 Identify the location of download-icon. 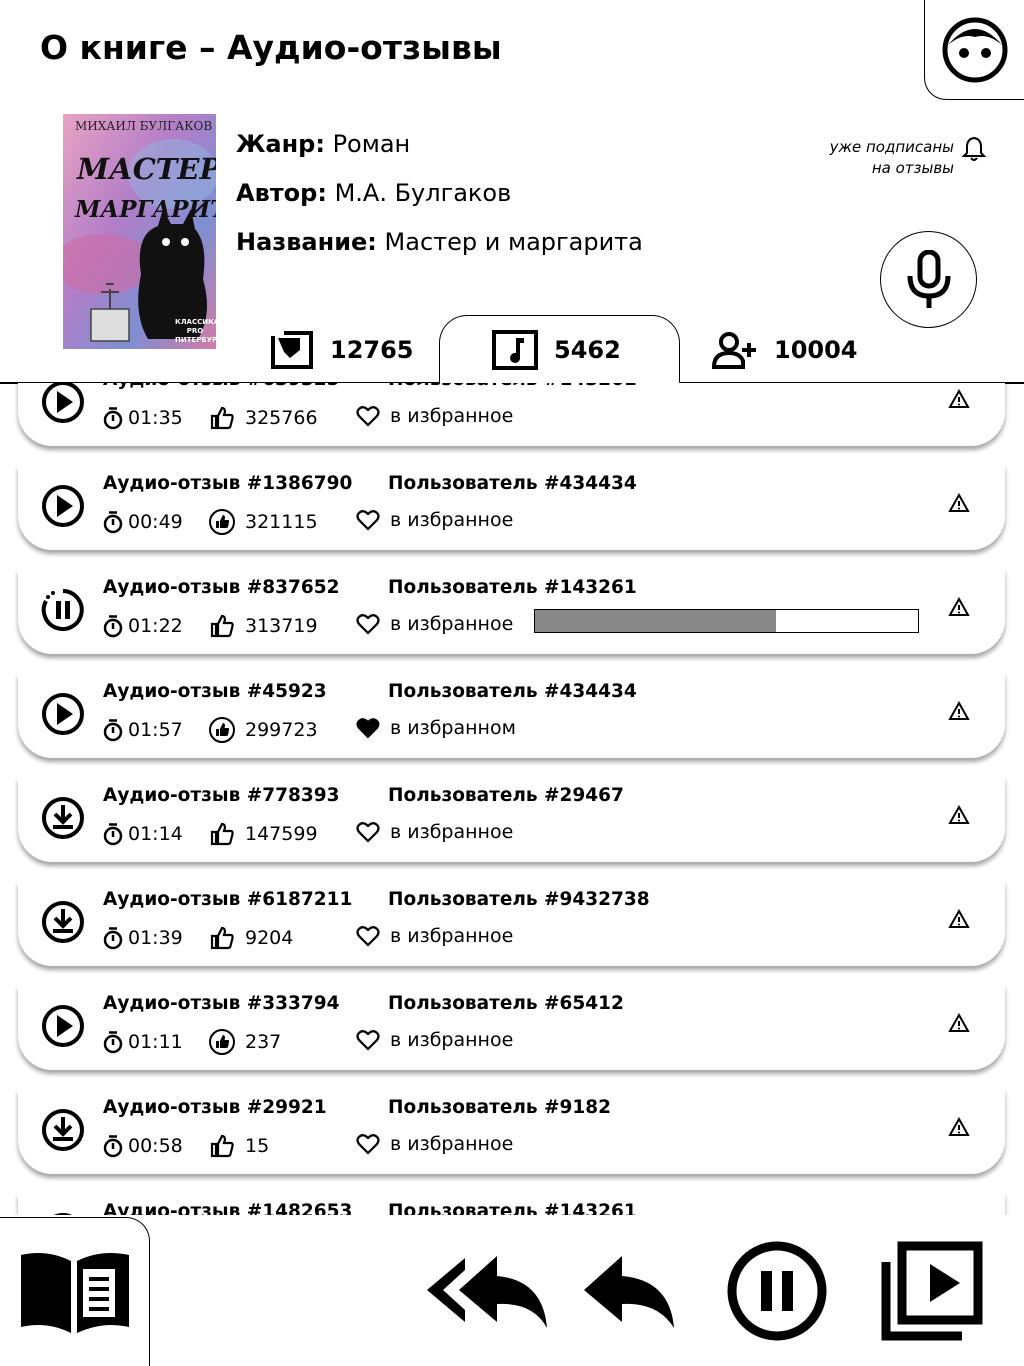
(63, 818).